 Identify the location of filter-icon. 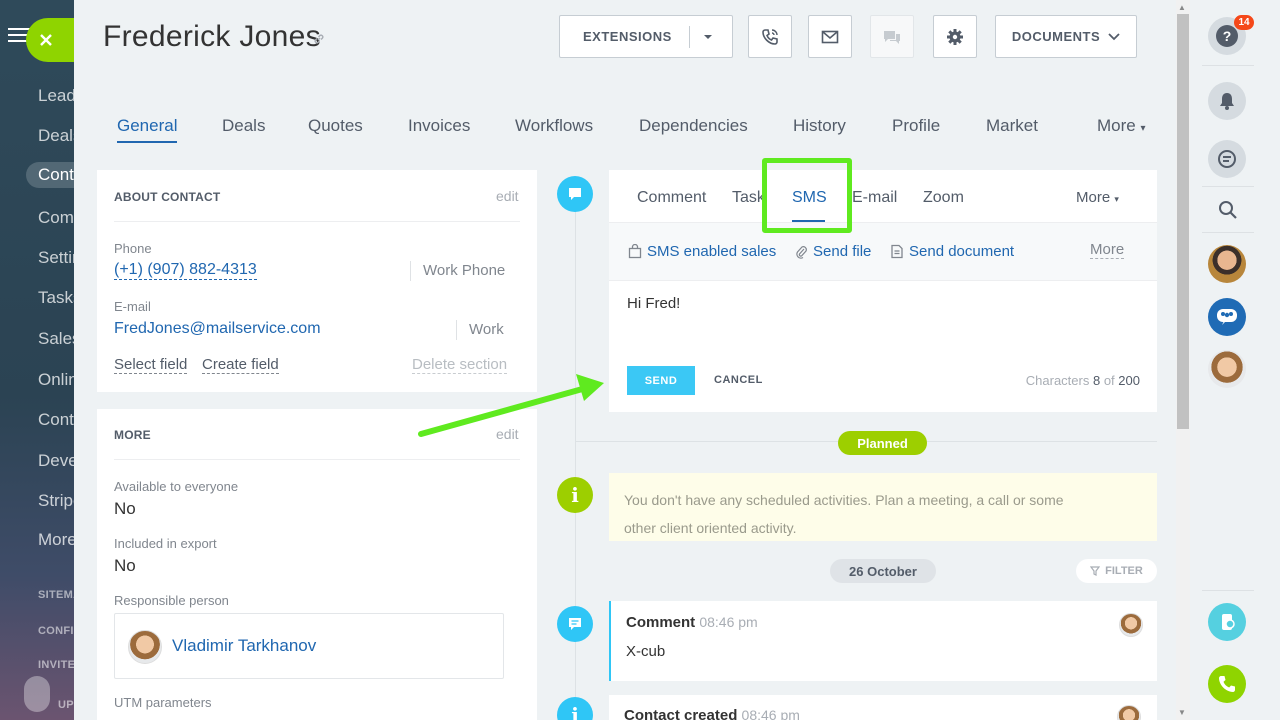
(1095, 571).